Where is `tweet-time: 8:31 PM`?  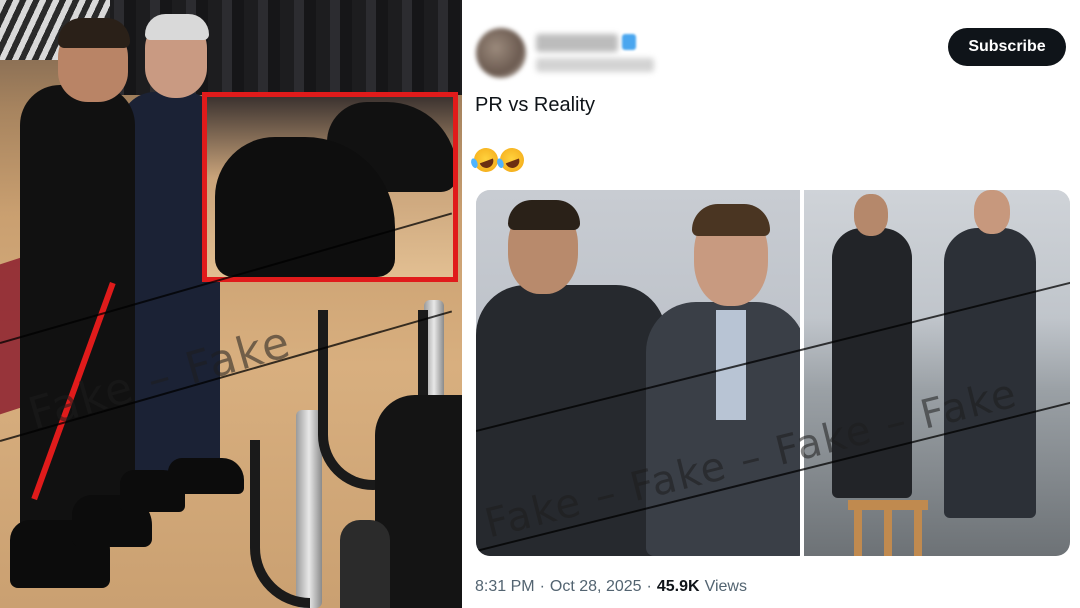
tweet-time: 8:31 PM is located at coordinates (505, 587).